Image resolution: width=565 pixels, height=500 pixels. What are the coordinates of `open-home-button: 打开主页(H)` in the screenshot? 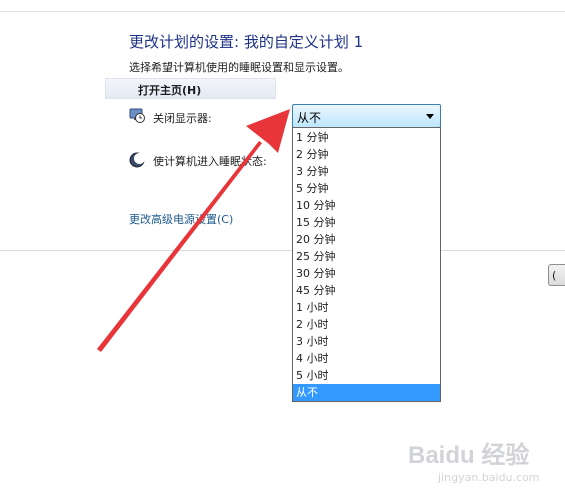 It's located at (190, 88).